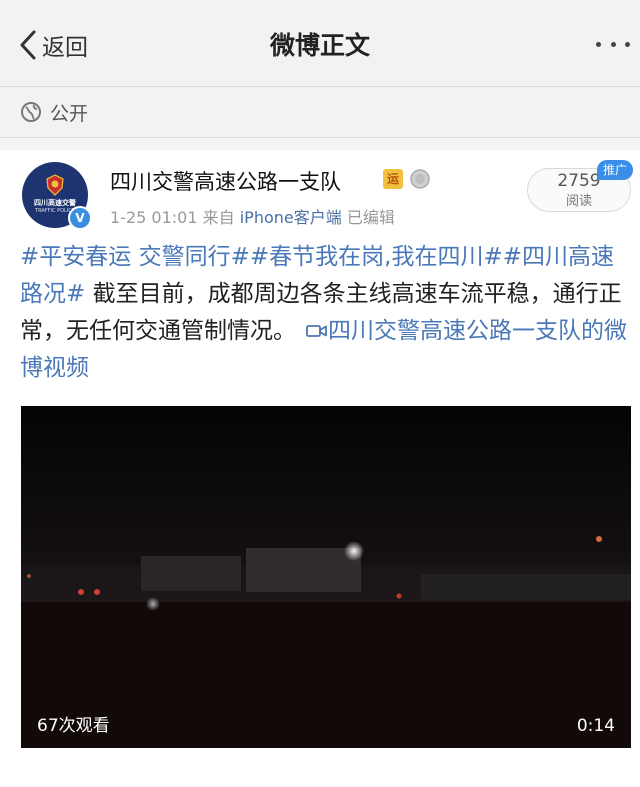 This screenshot has height=787, width=640. I want to click on membership-badge-icon: 运, so click(393, 179).